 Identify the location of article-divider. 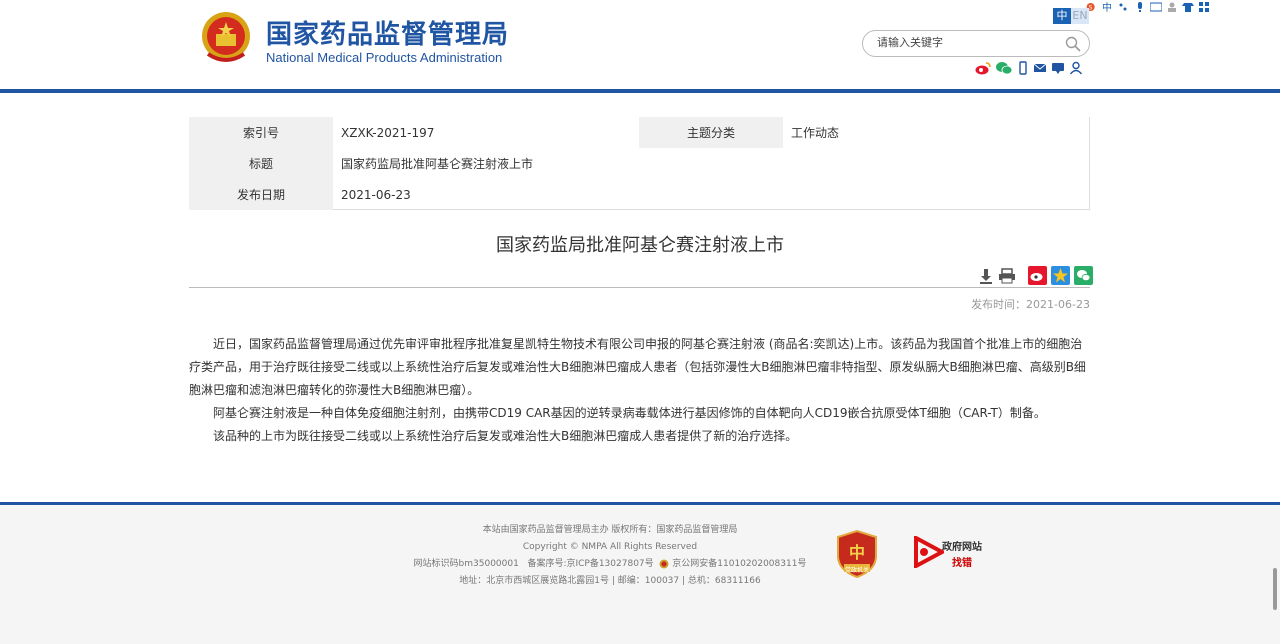
(639, 287).